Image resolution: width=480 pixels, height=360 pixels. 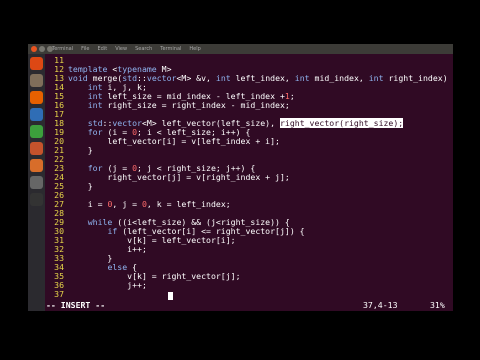 I want to click on menu-item: Search, so click(x=143, y=49).